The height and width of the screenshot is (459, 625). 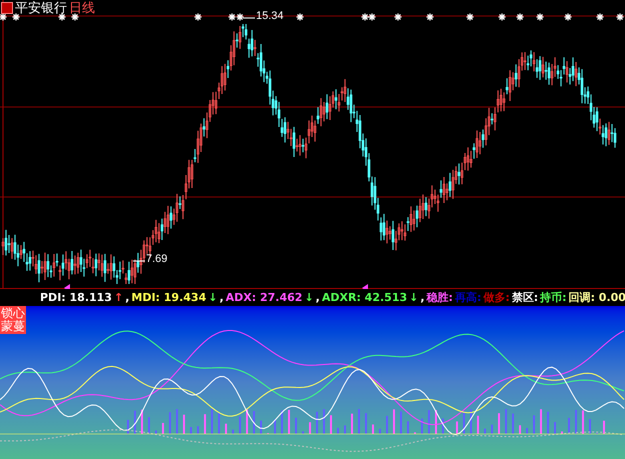 What do you see at coordinates (168, 297) in the screenshot?
I see `indicator-value: MDI: 19.434` at bounding box center [168, 297].